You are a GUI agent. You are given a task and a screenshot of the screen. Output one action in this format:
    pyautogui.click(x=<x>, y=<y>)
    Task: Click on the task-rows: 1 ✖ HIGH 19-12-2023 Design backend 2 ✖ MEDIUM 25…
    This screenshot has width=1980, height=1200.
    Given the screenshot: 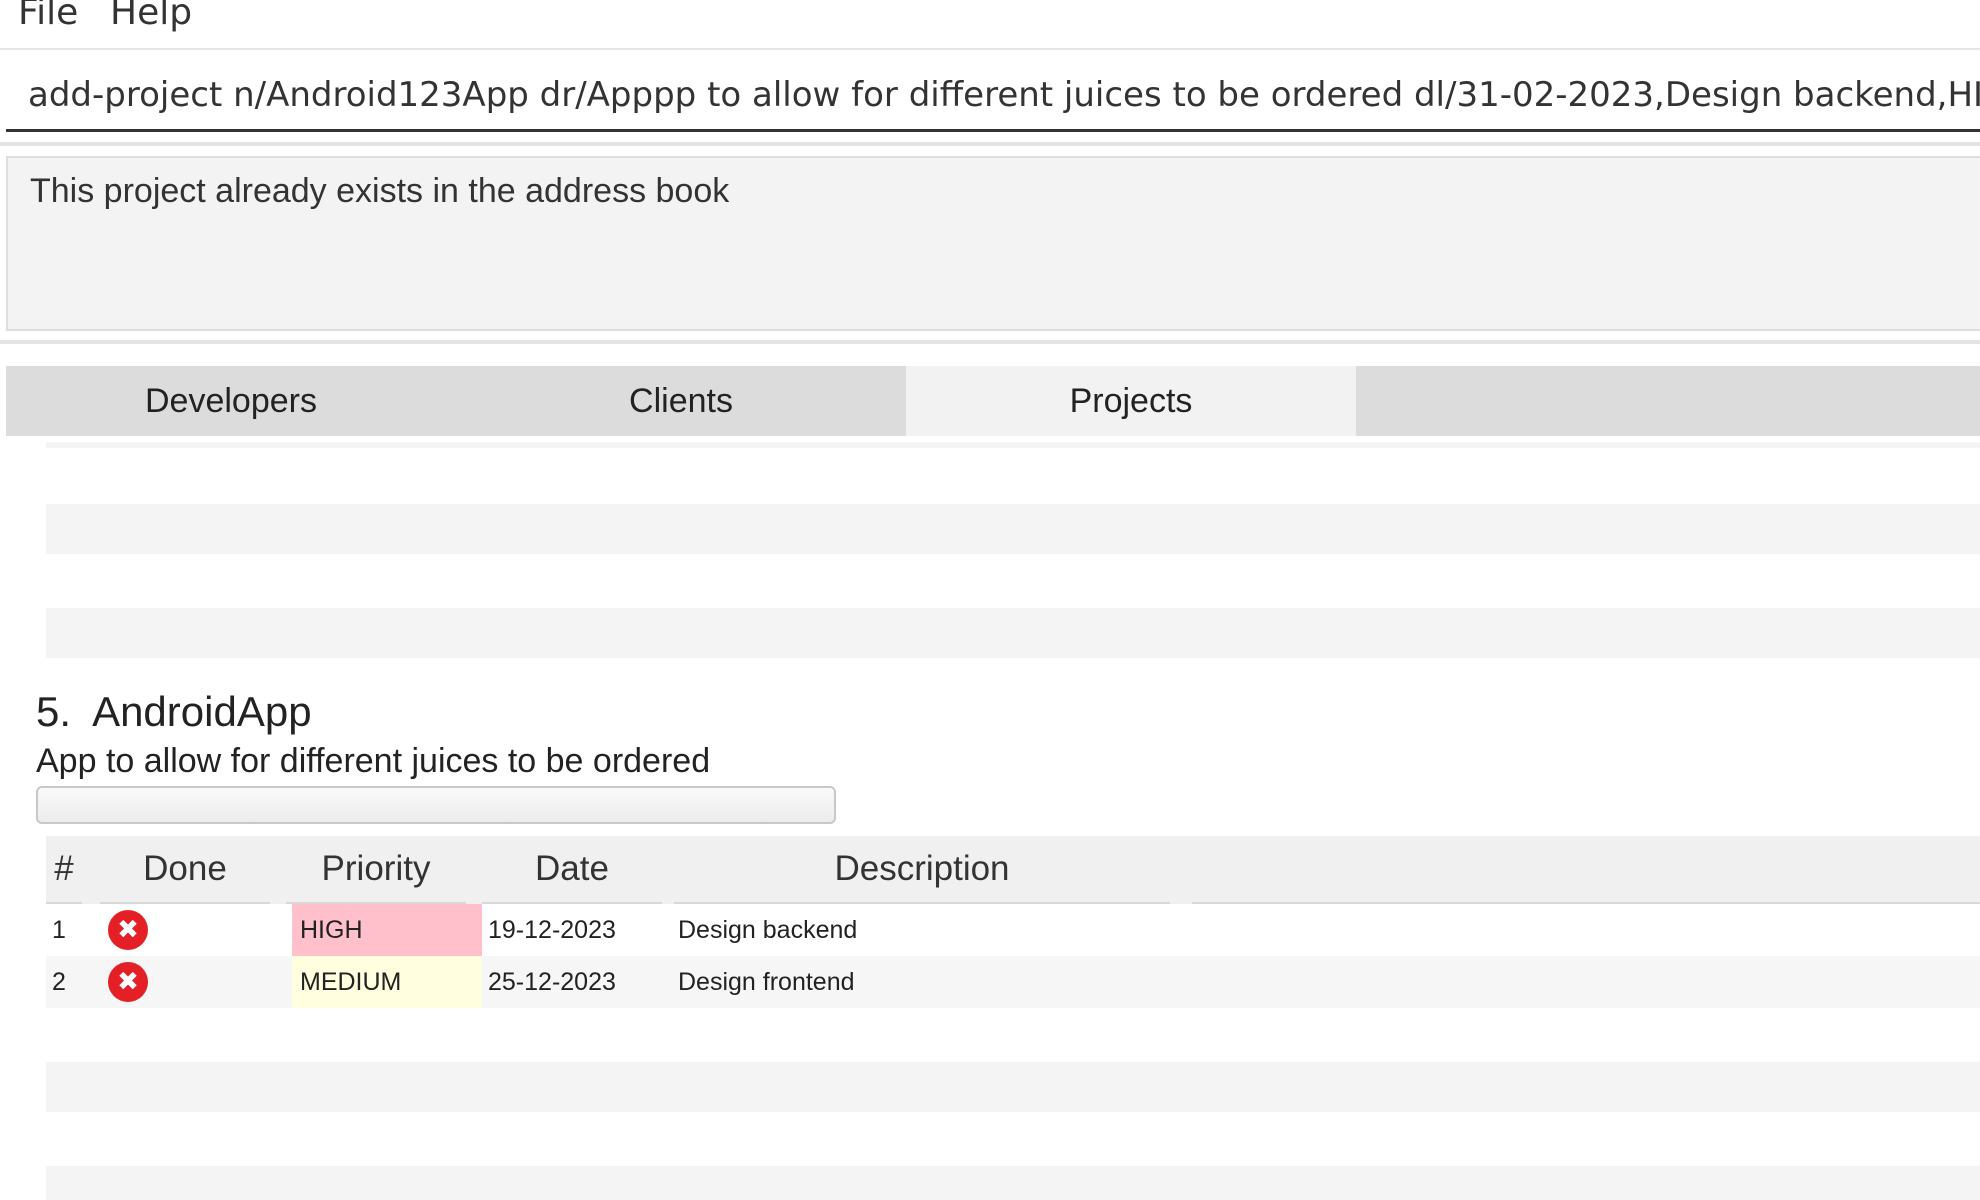 What is the action you would take?
    pyautogui.click(x=1013, y=956)
    